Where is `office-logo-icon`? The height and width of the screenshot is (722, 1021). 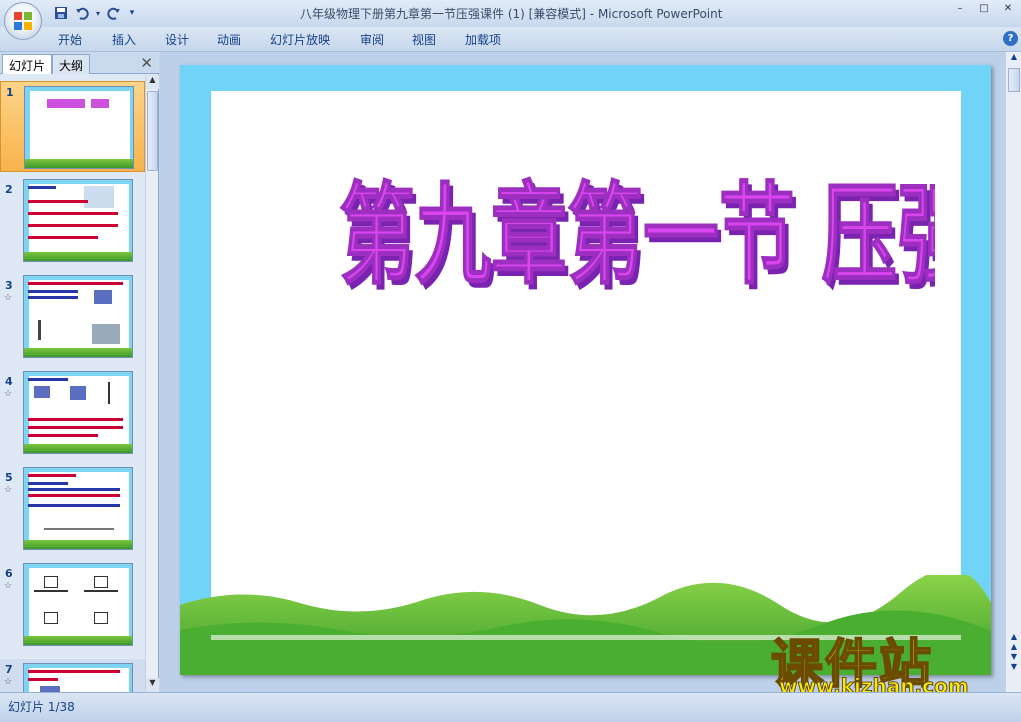
office-logo-icon is located at coordinates (23, 21).